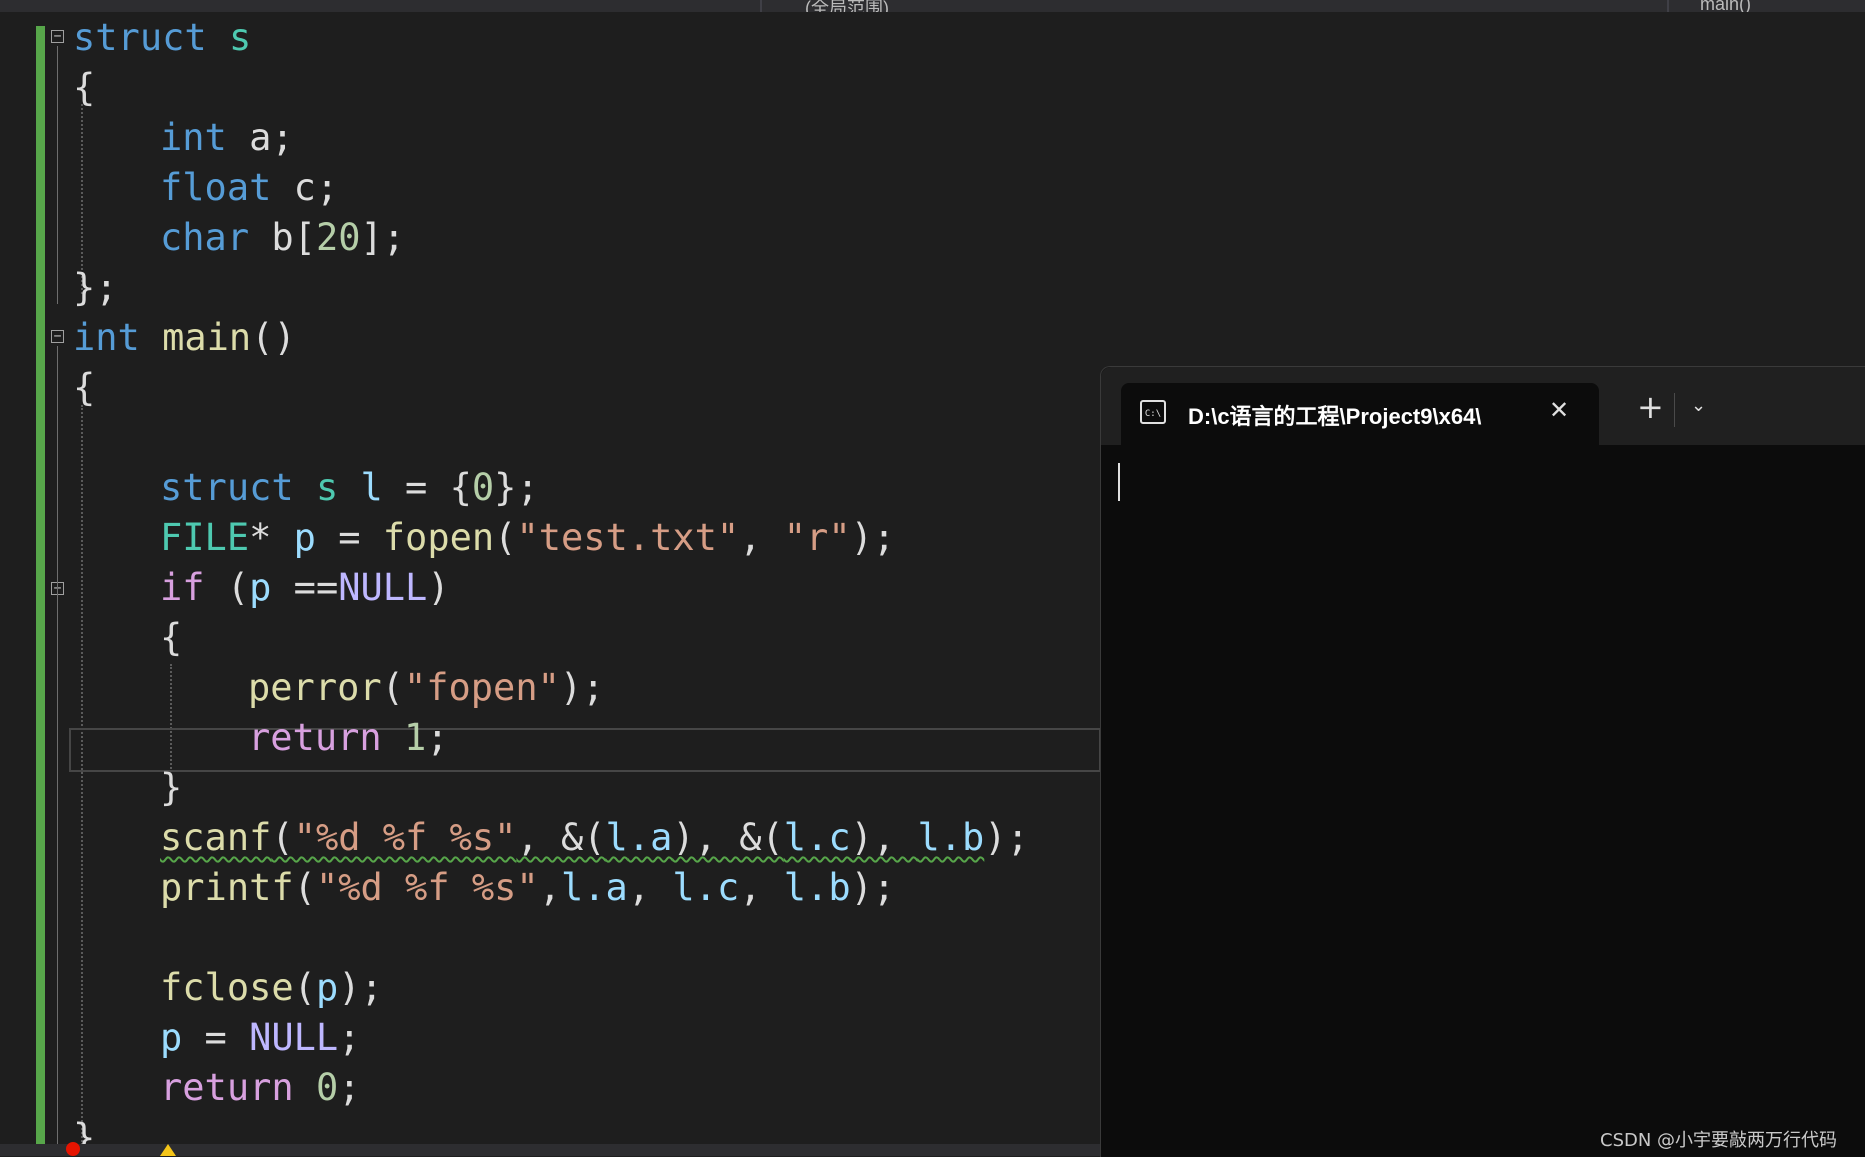 This screenshot has width=1865, height=1157. What do you see at coordinates (171, 787) in the screenshot?
I see `code-line-16: }` at bounding box center [171, 787].